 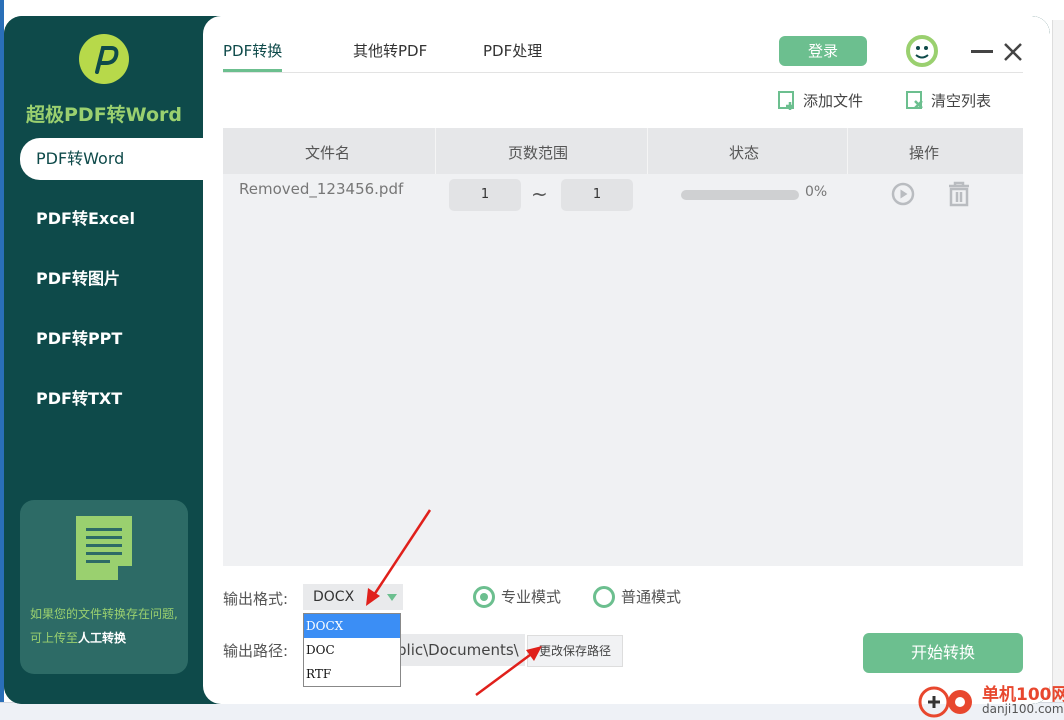 What do you see at coordinates (943, 653) in the screenshot?
I see `start-convert-button: 开始转换` at bounding box center [943, 653].